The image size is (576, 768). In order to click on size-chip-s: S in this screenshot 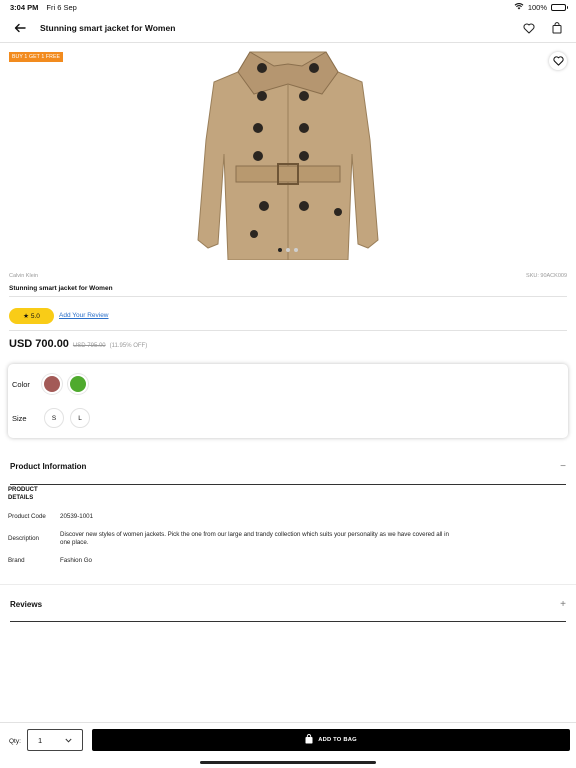, I will do `click(54, 418)`.